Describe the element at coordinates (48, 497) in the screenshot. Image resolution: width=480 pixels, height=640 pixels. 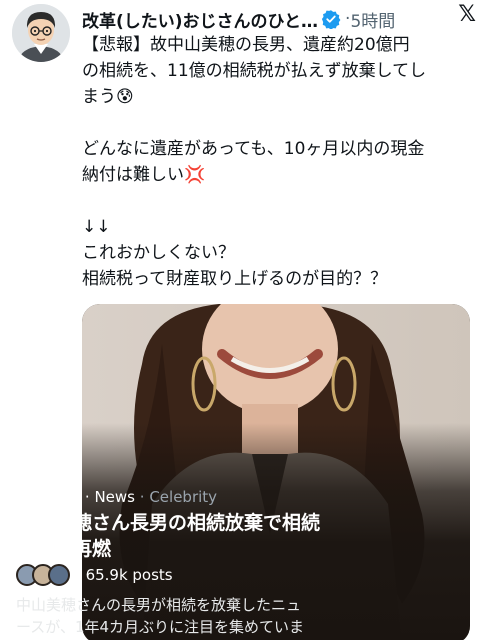
I see `news-card-time: 18時間前` at that location.